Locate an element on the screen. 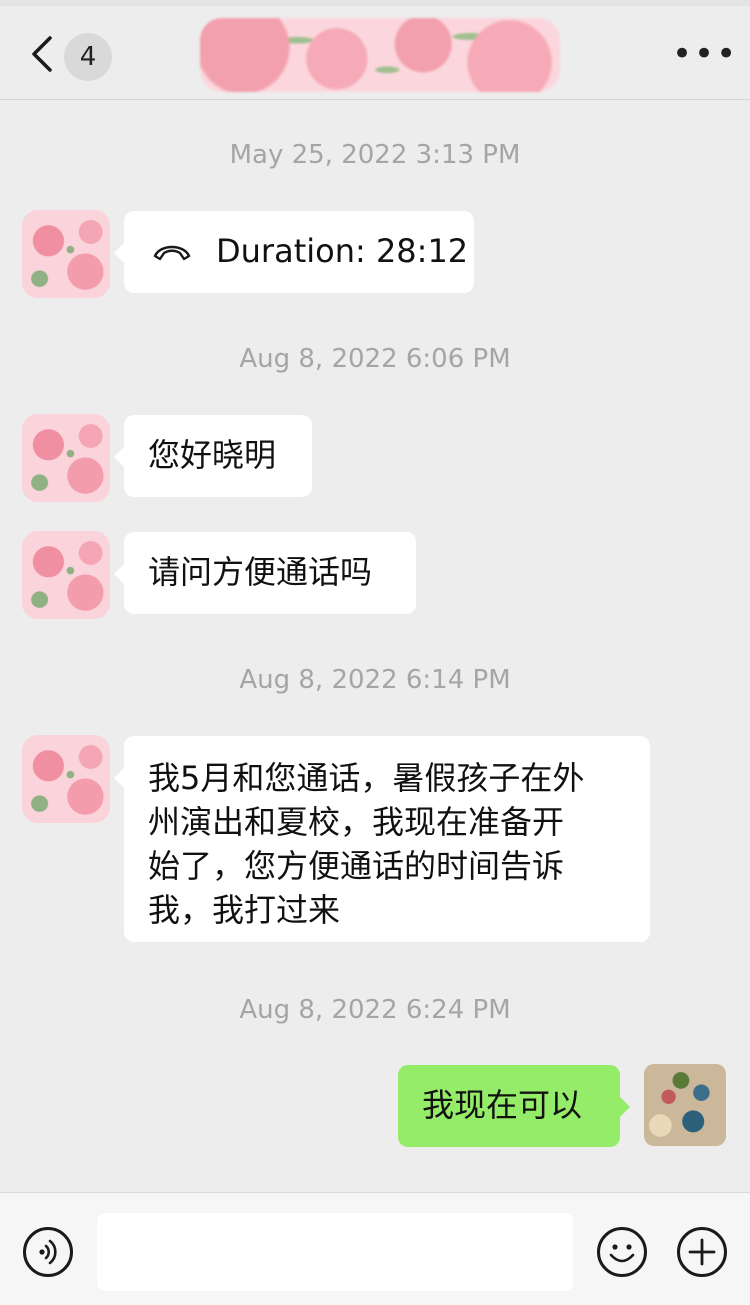  back-button: 4 is located at coordinates (73, 55).